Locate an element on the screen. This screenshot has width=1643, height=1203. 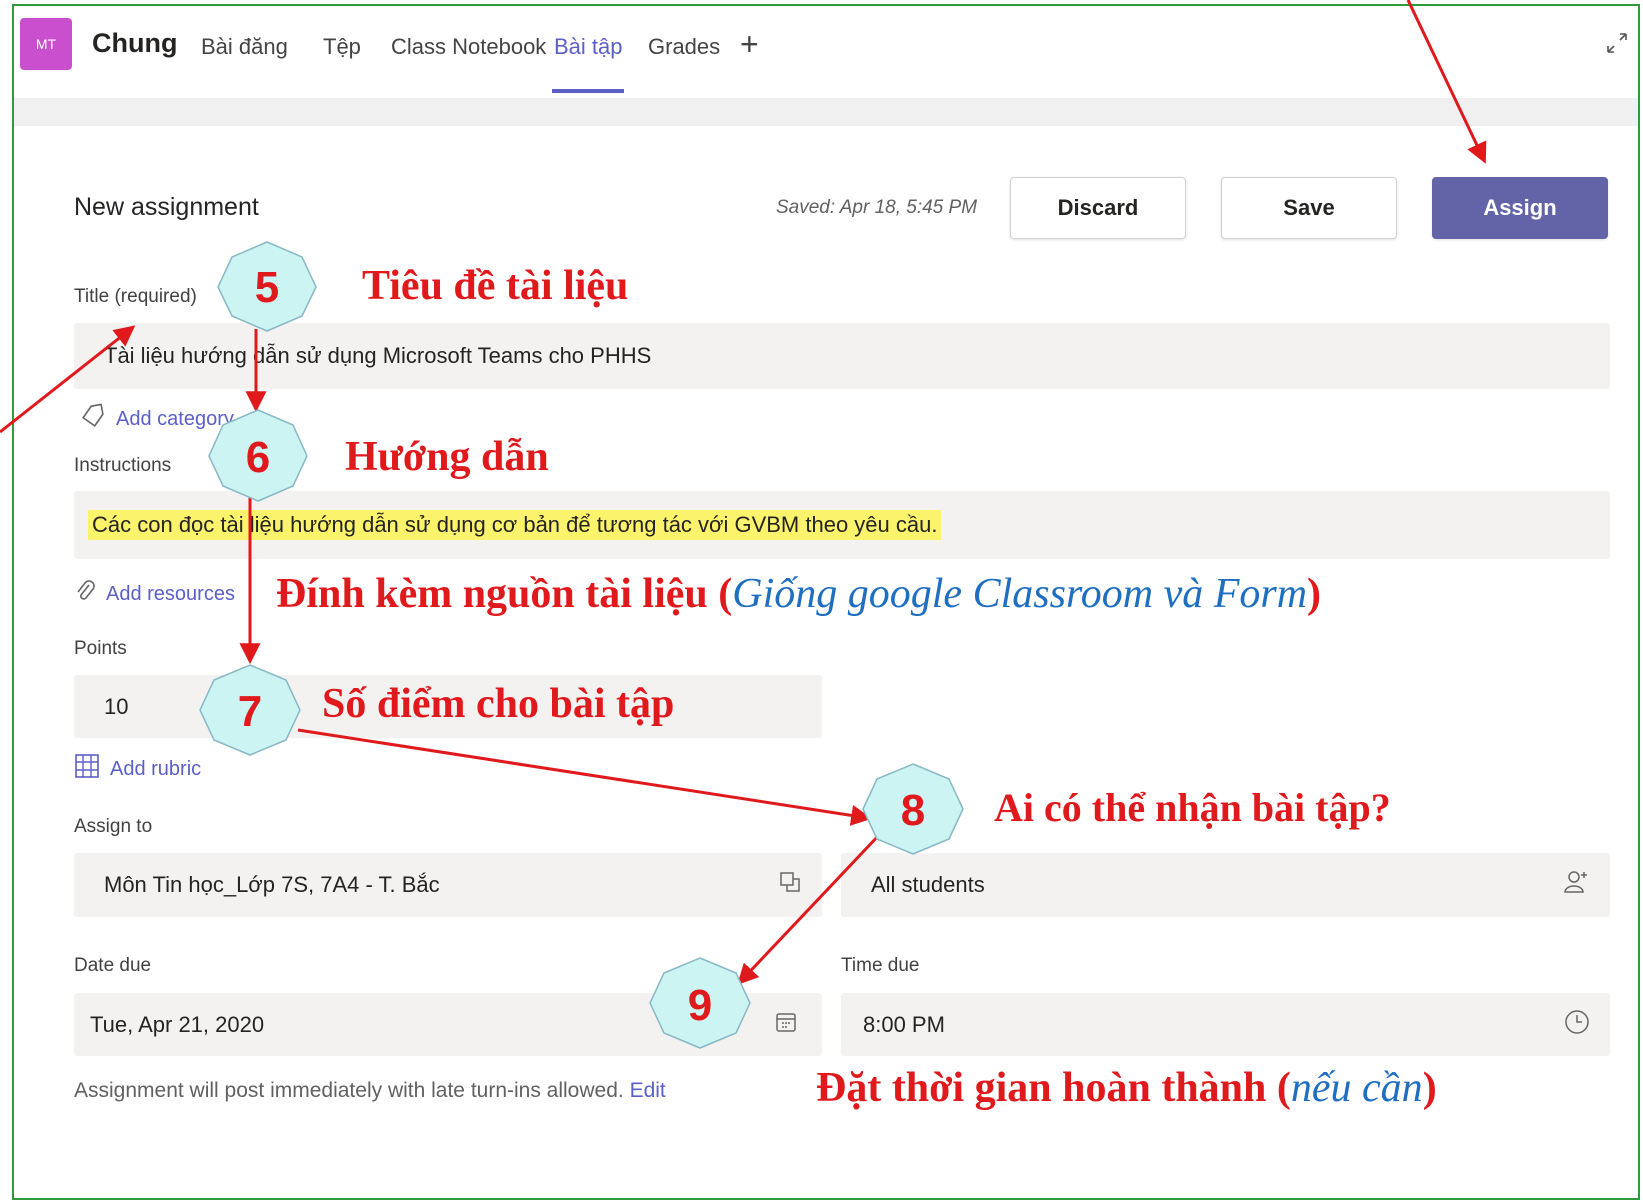
annotation-assign-note: Ai có thể nhận bài tập? is located at coordinates (1192, 807).